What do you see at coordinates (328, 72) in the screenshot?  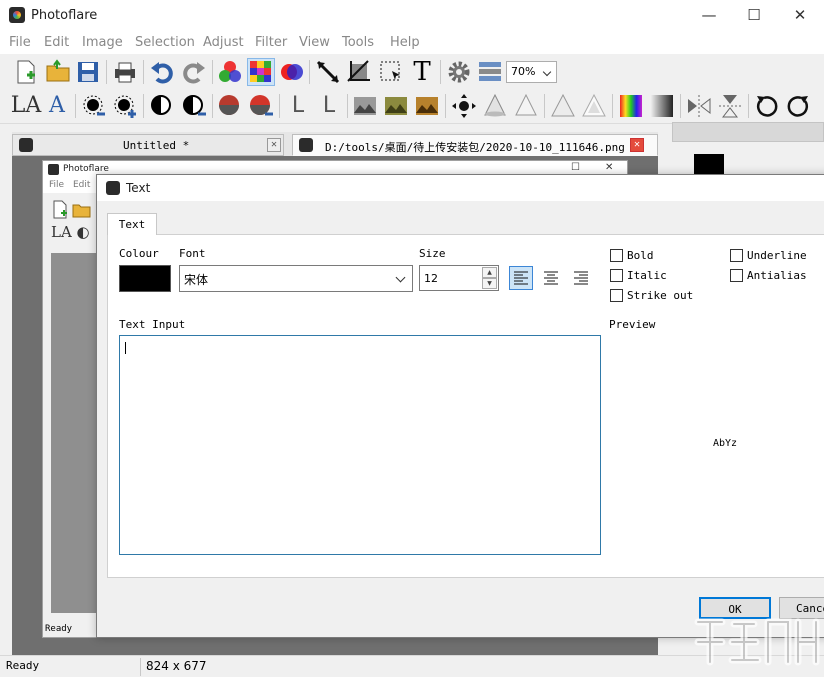 I see `line-tool-icon` at bounding box center [328, 72].